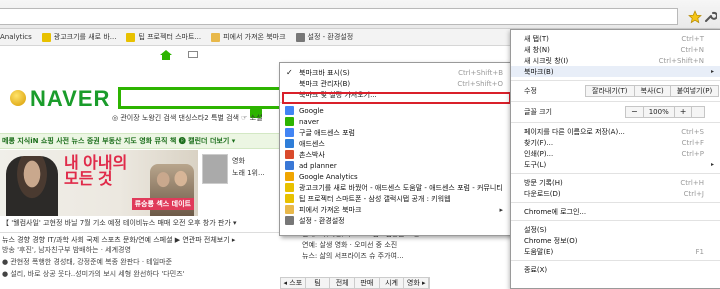  Describe the element at coordinates (615, 182) in the screenshot. I see `history-item: 방문 기록(H) Ctrl+H` at that location.